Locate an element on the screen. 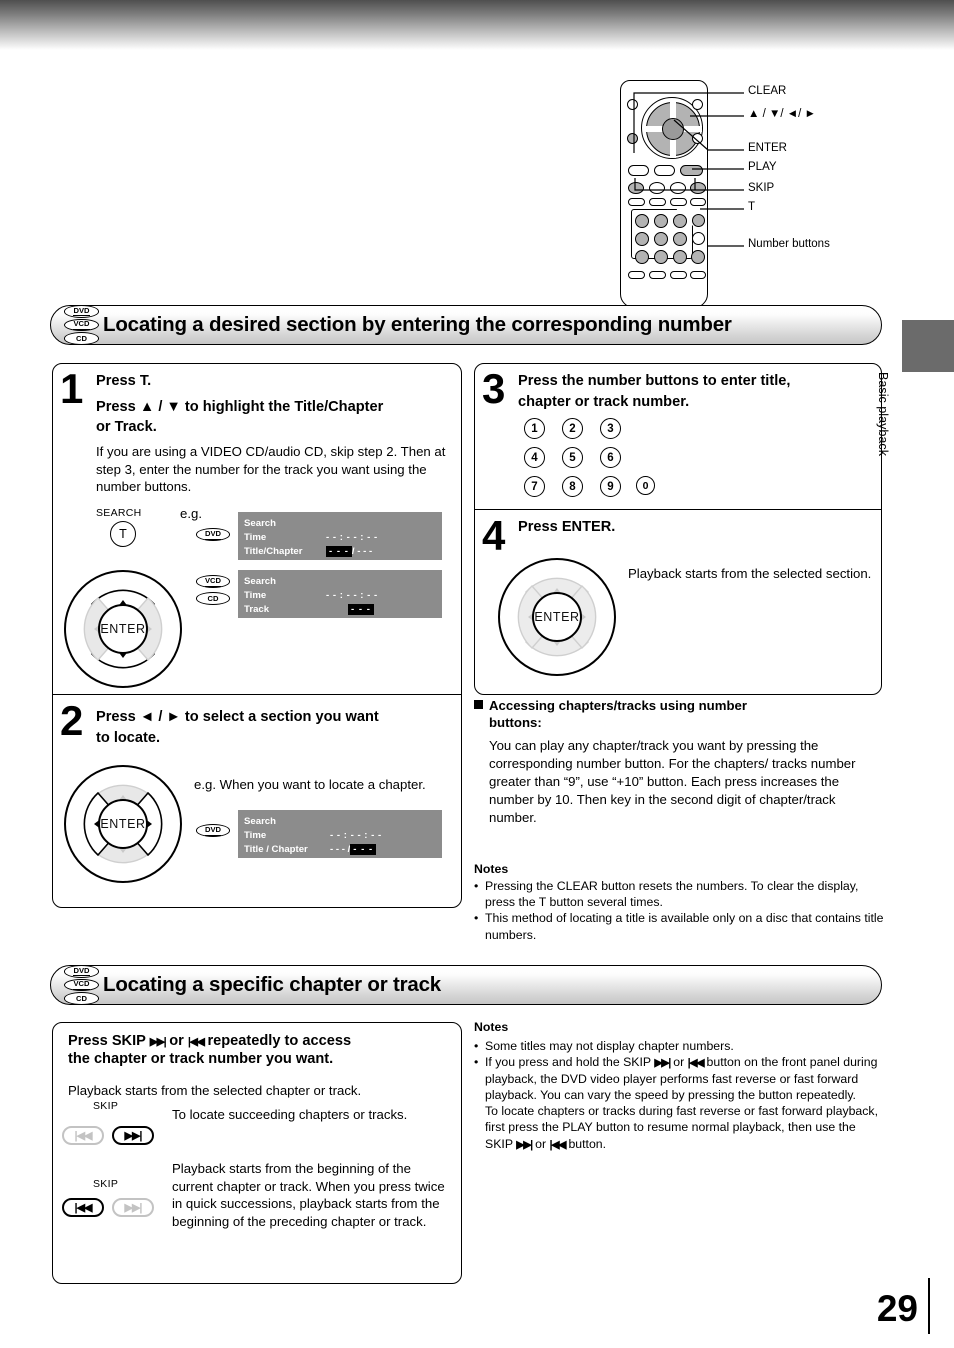 Image resolution: width=954 pixels, height=1348 pixels. step-1-enter-label: ENTER is located at coordinates (123, 629).